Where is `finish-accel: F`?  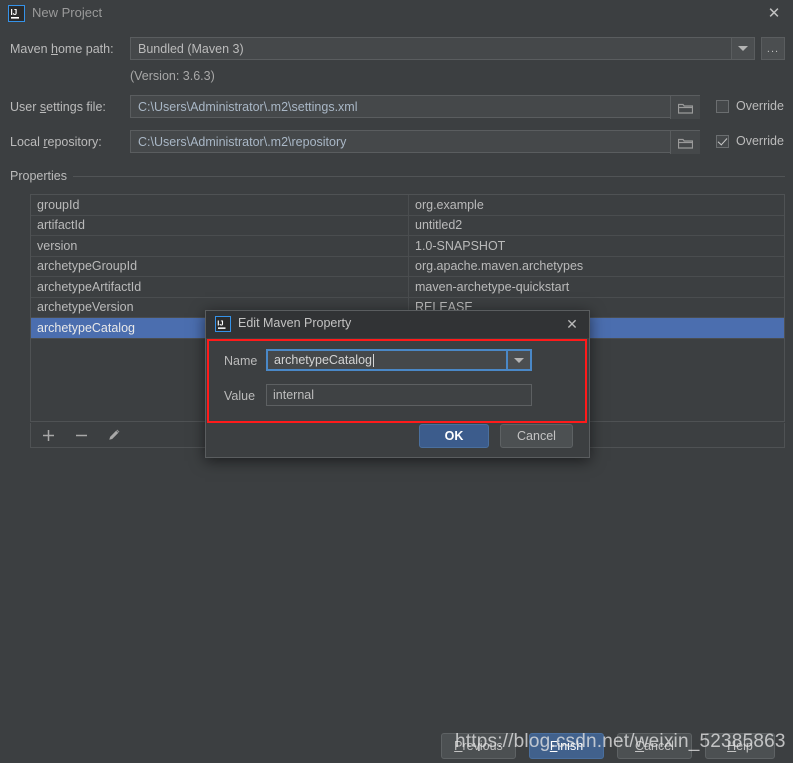
finish-accel: F is located at coordinates (553, 746).